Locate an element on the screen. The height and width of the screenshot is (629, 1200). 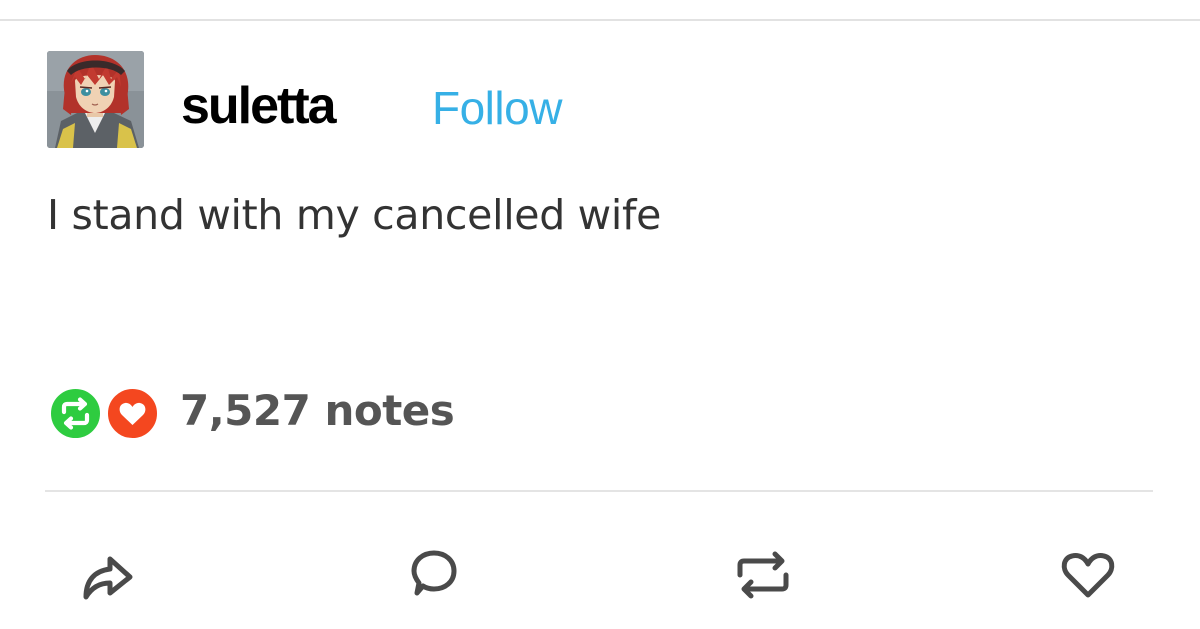
username: suletta is located at coordinates (259, 106).